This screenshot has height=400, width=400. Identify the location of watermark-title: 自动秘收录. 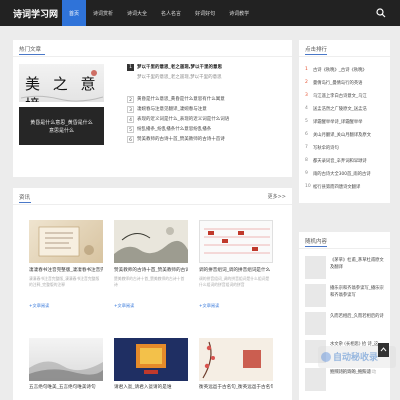
(356, 358).